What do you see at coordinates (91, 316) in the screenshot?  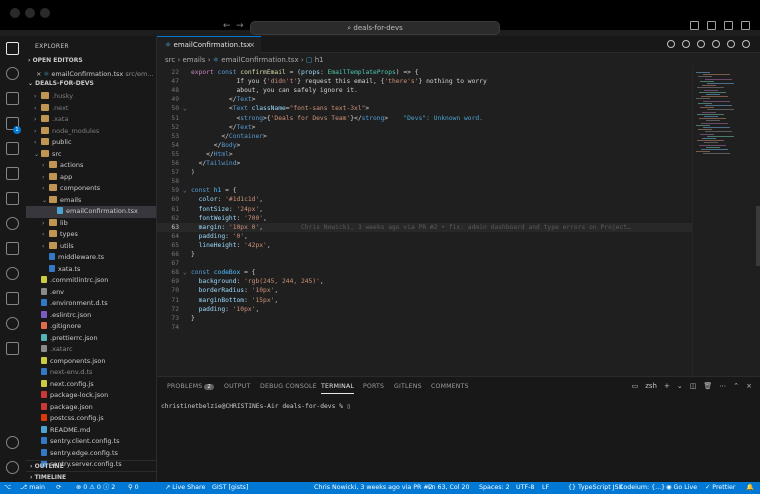 I see `tree-item: .eslintrc.json` at bounding box center [91, 316].